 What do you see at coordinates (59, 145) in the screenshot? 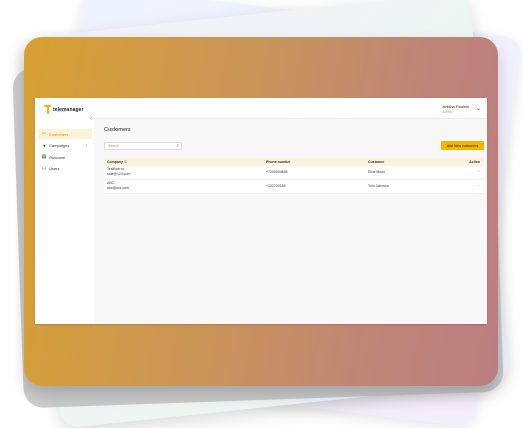
I see `sidebar-item-label: Campaigns` at bounding box center [59, 145].